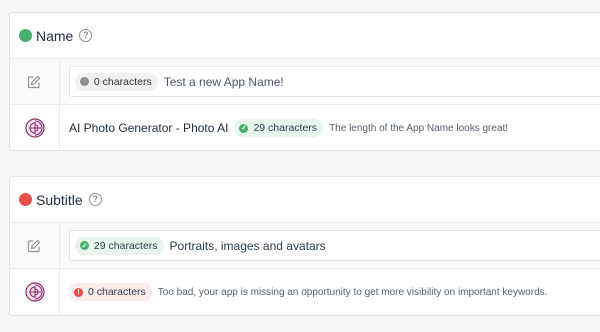 This screenshot has height=332, width=600. What do you see at coordinates (305, 200) in the screenshot?
I see `subtitle-header: Subtitle ?` at bounding box center [305, 200].